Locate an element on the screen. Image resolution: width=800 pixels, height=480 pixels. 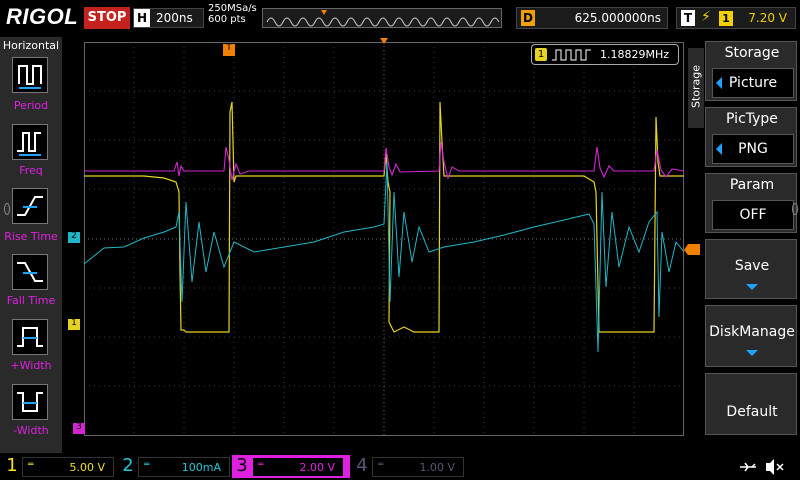
frequency-icon is located at coordinates (29, 144).